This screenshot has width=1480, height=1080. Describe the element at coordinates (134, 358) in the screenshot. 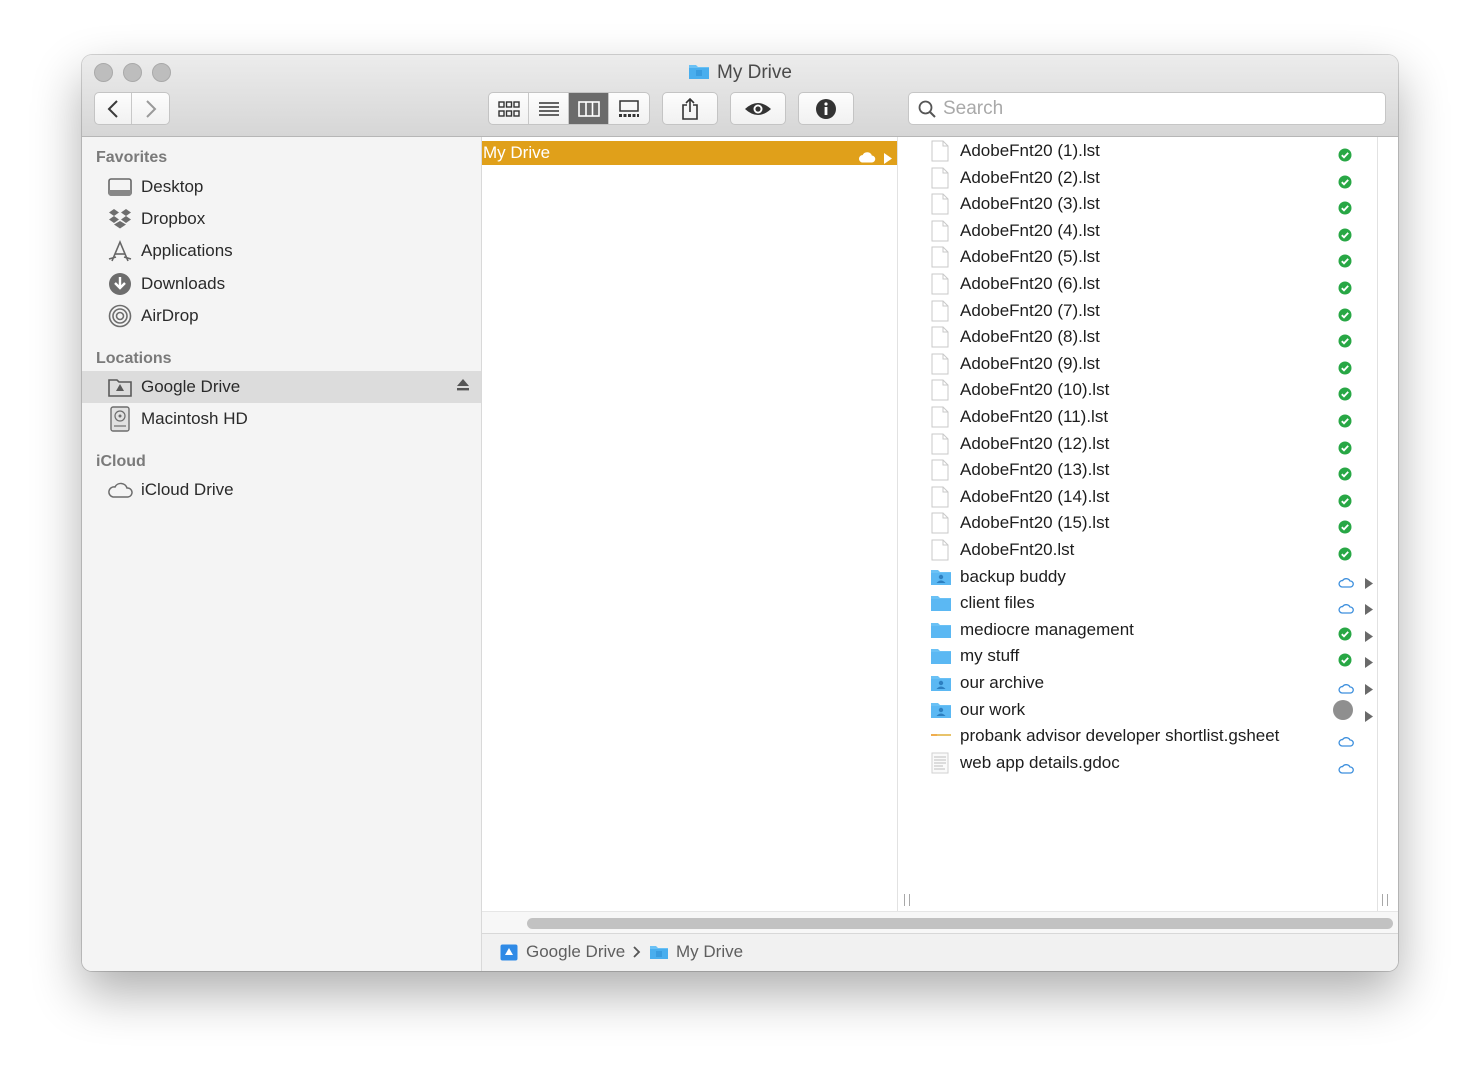

I see `locations-header: Locations` at that location.